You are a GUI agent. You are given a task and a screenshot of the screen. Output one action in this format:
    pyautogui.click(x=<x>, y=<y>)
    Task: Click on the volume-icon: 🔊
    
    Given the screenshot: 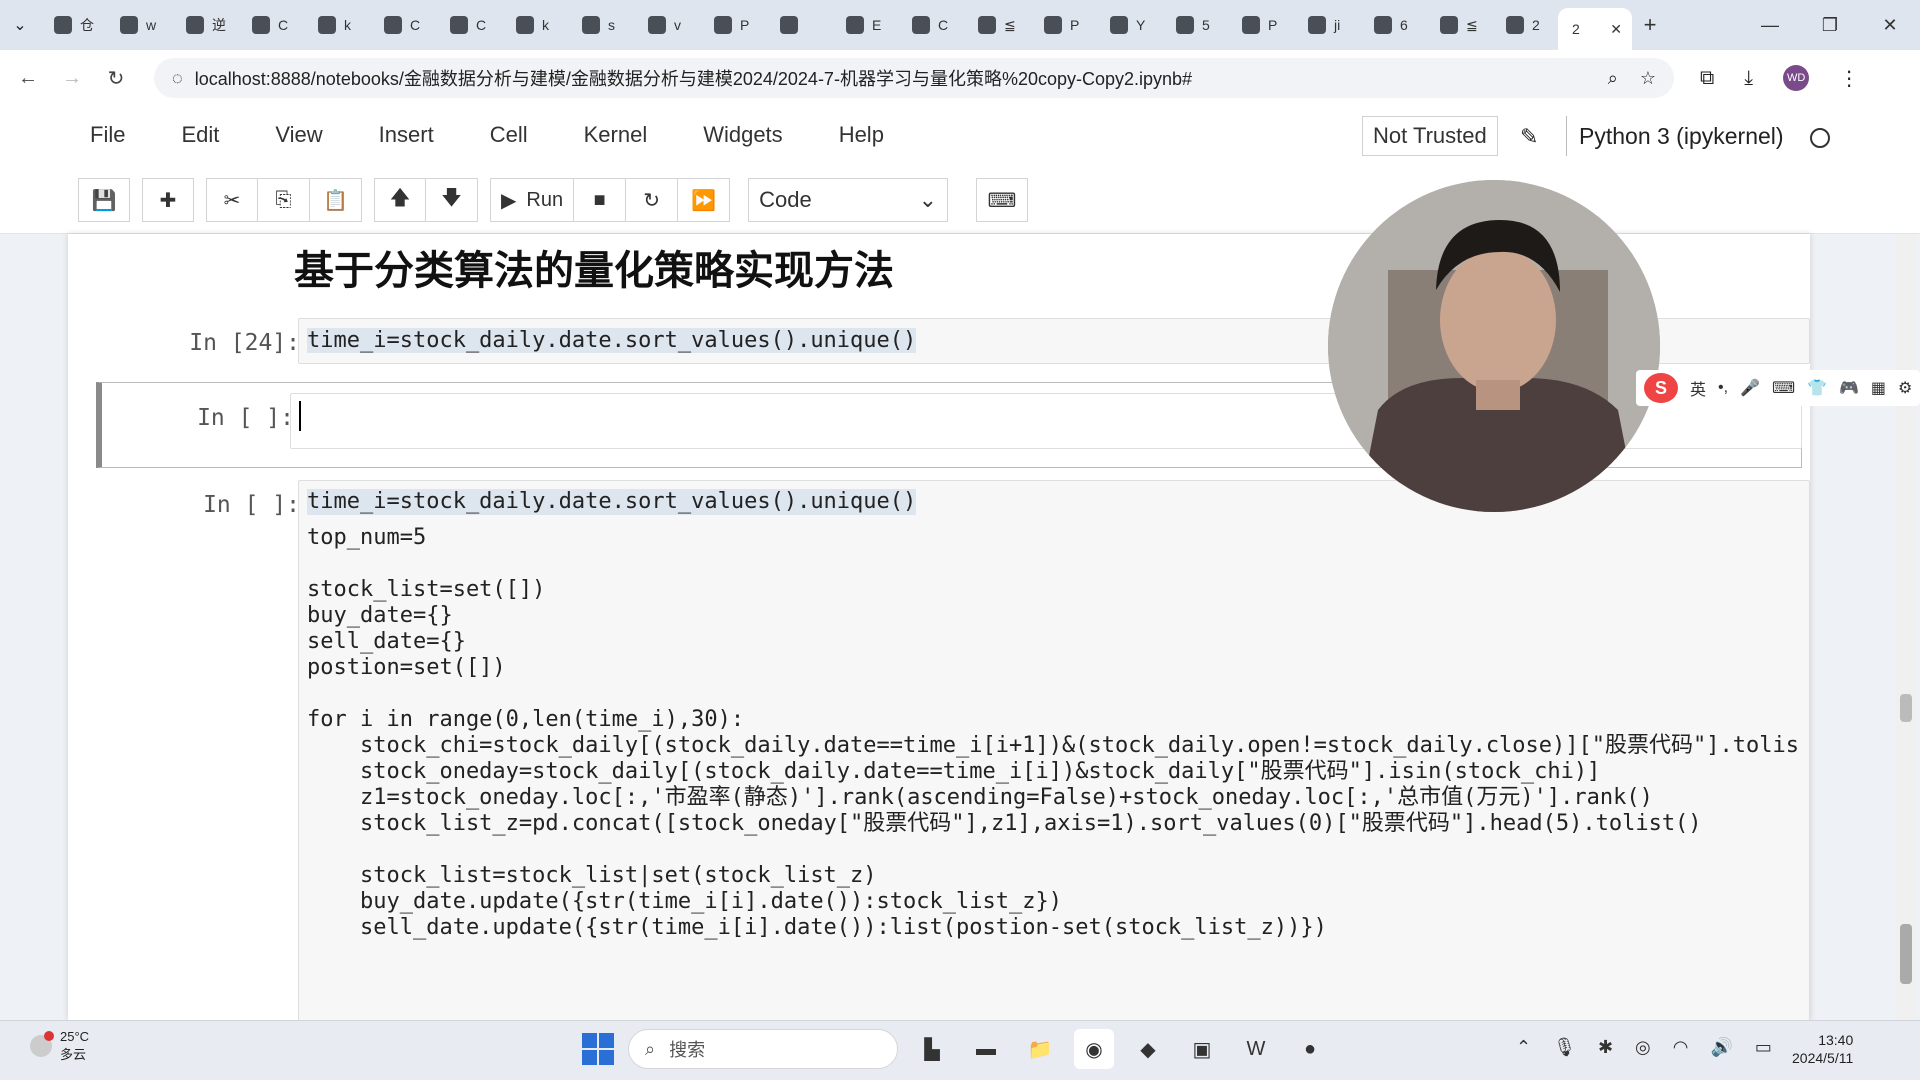 What is the action you would take?
    pyautogui.click(x=1721, y=1047)
    